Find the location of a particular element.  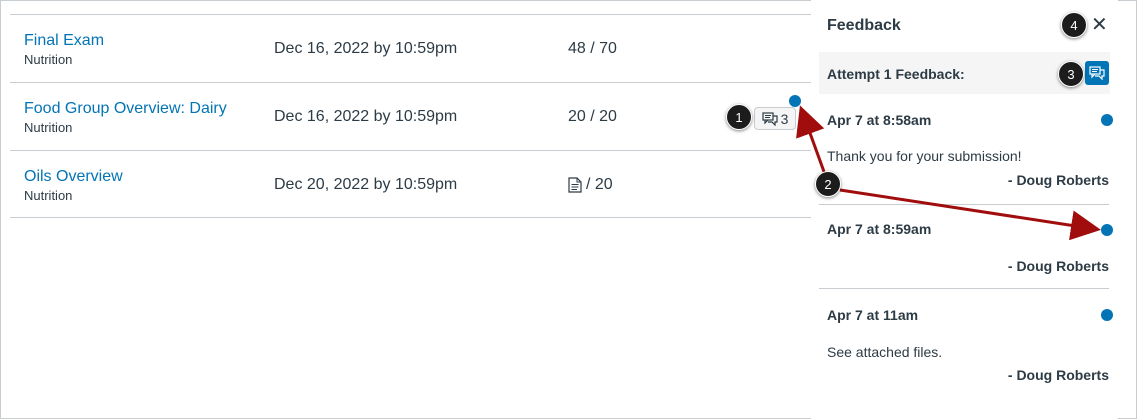

score: / 20 is located at coordinates (590, 185).